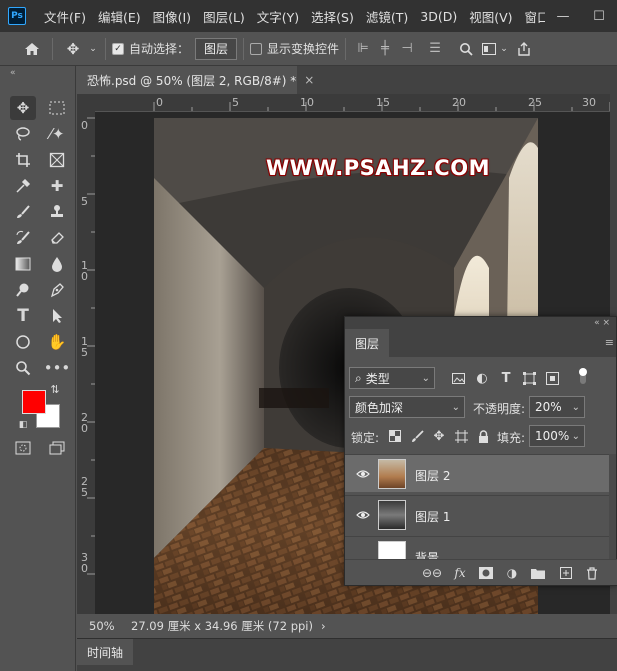  What do you see at coordinates (378, 168) in the screenshot?
I see `watermark-text: WWW.PSAHZ.COM` at bounding box center [378, 168].